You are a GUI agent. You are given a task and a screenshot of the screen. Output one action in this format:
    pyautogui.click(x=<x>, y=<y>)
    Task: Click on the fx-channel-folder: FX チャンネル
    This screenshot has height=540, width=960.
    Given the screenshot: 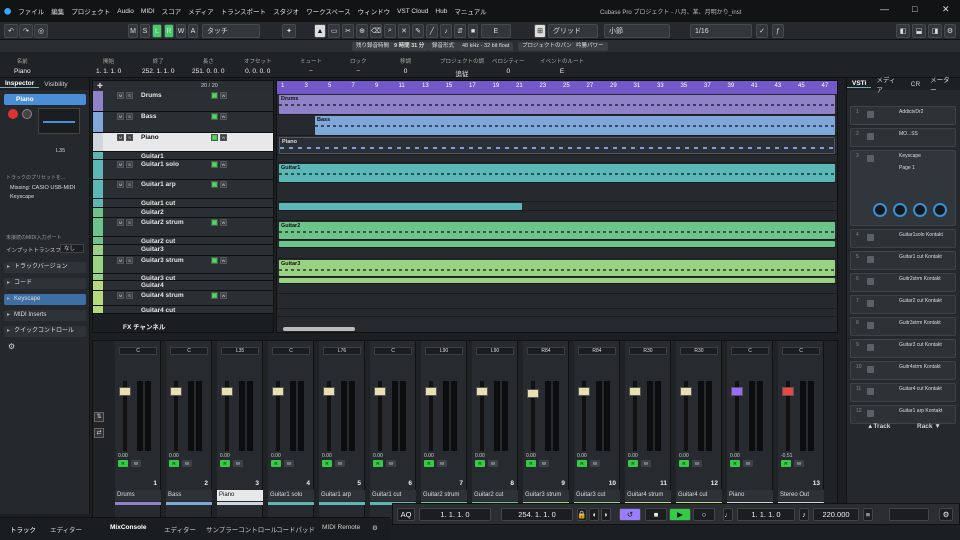 What is the action you would take?
    pyautogui.click(x=144, y=326)
    